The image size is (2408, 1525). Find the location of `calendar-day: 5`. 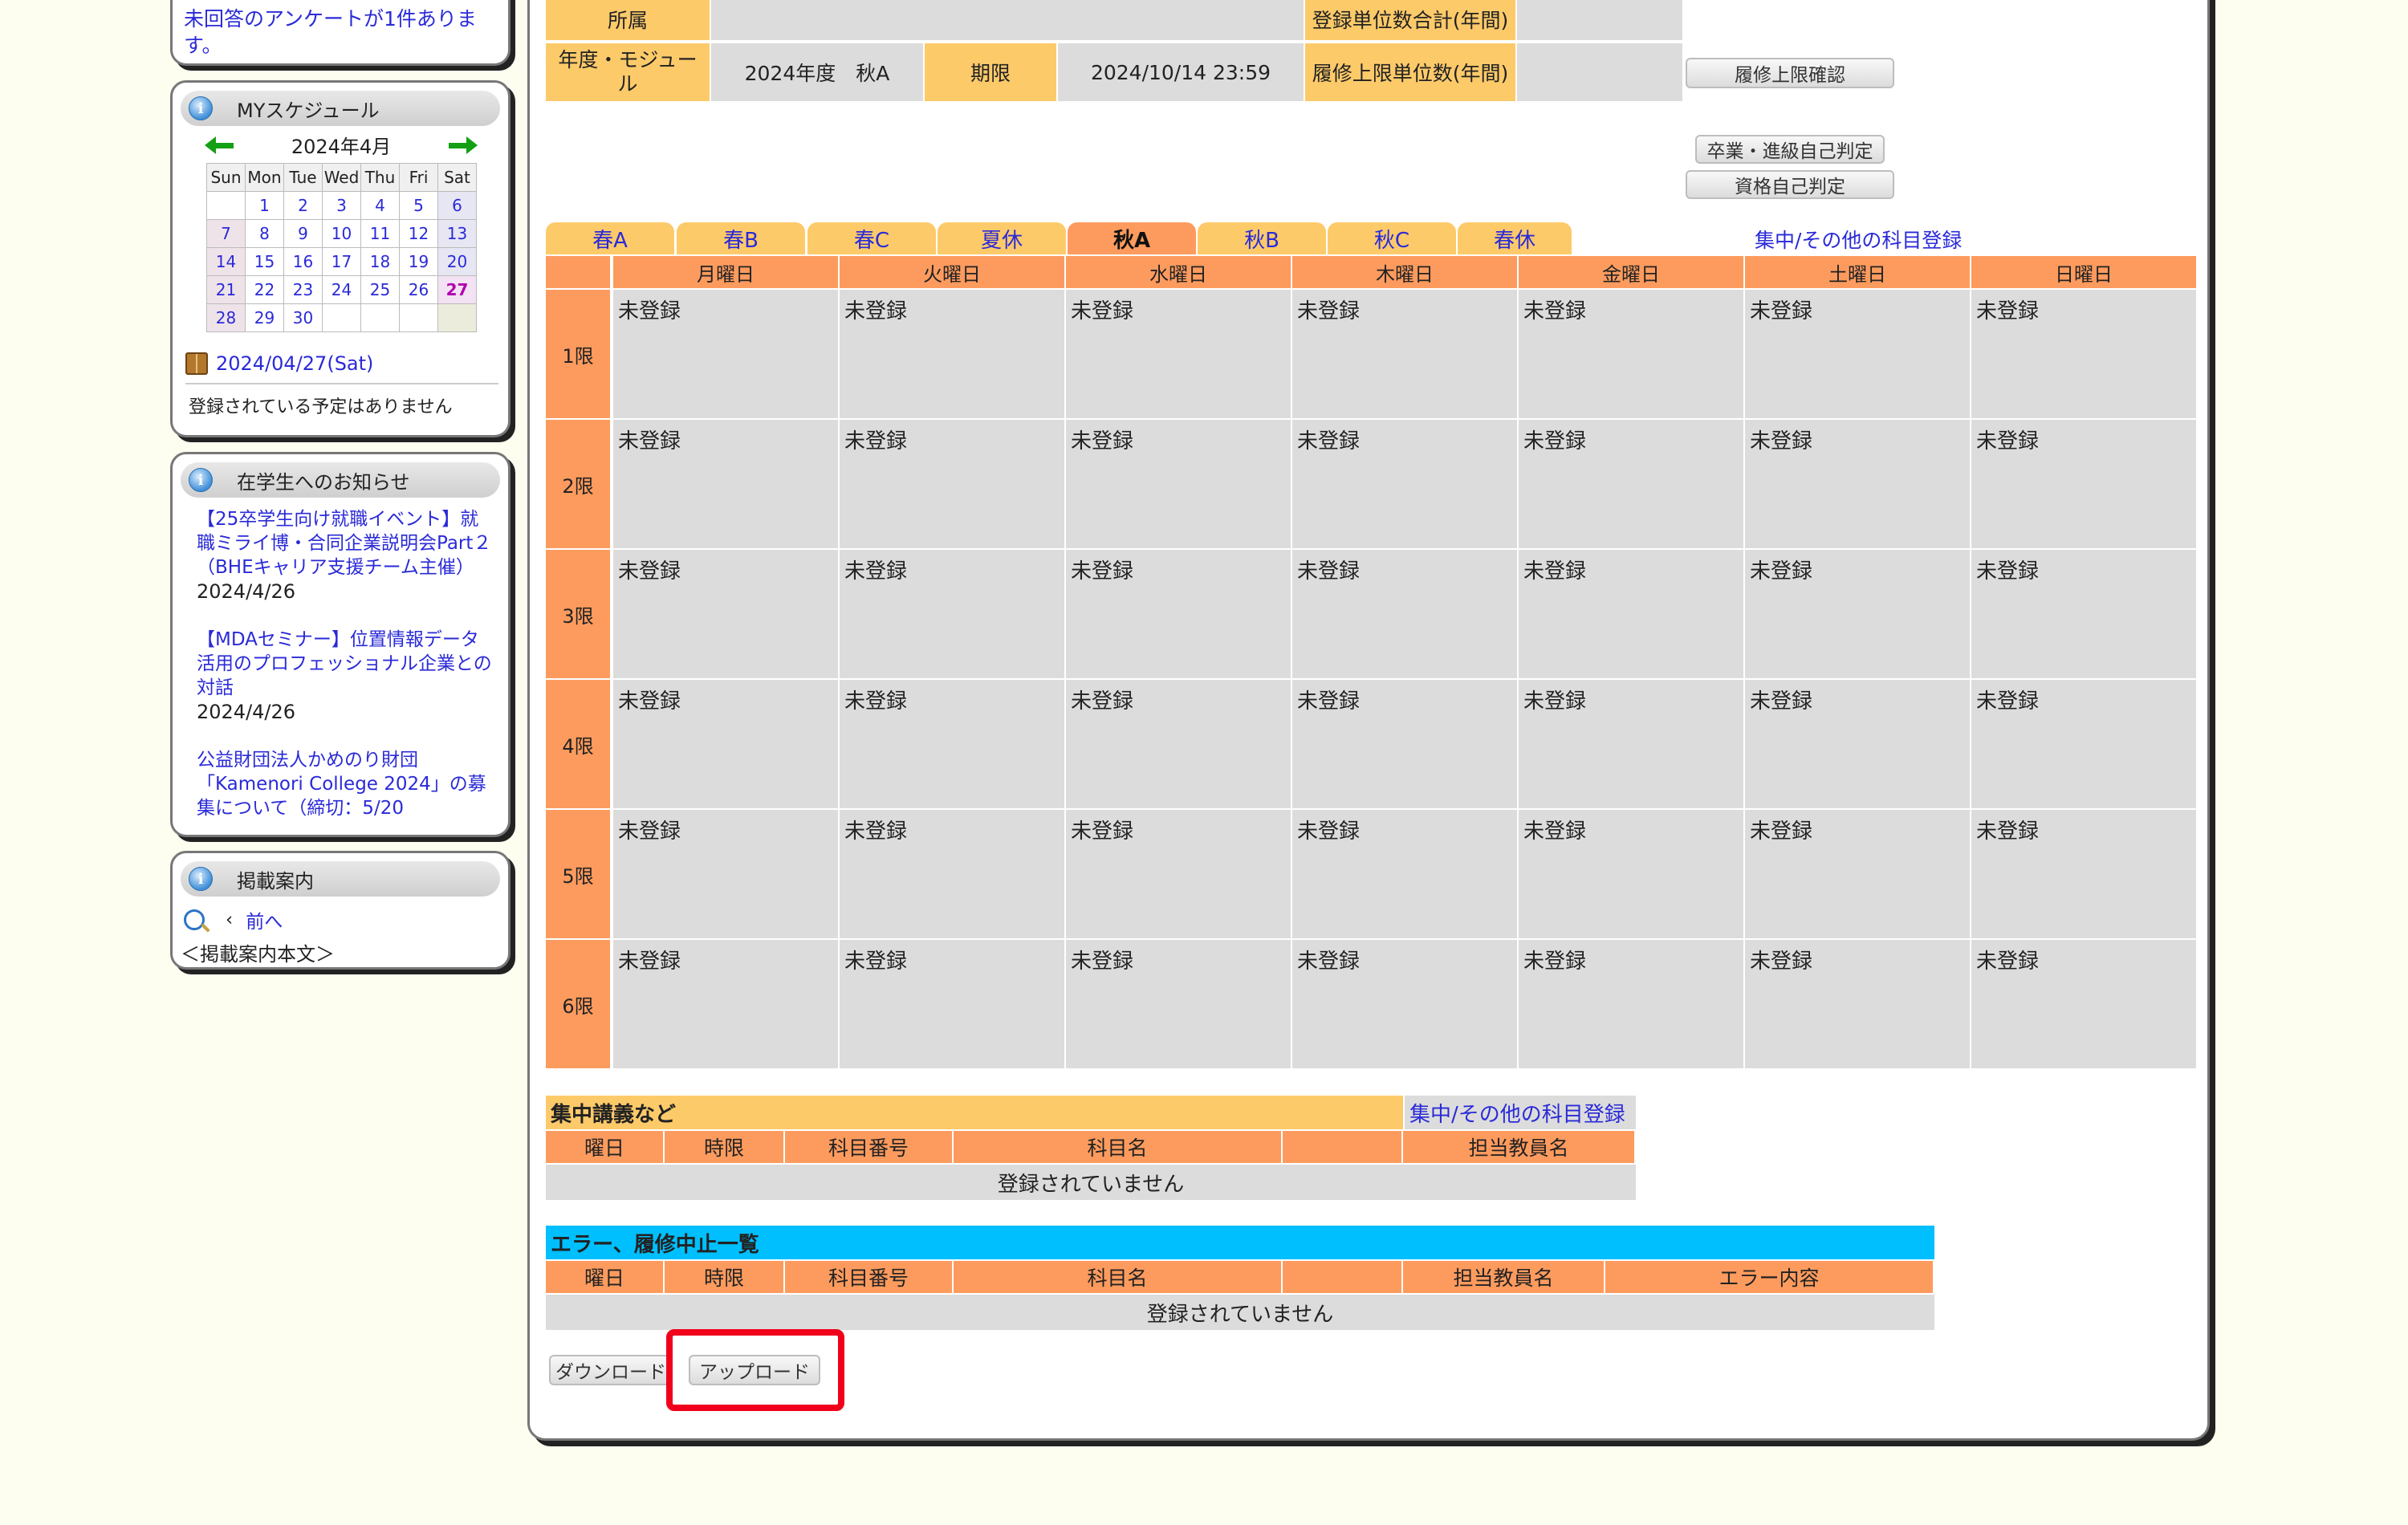

calendar-day: 5 is located at coordinates (418, 206).